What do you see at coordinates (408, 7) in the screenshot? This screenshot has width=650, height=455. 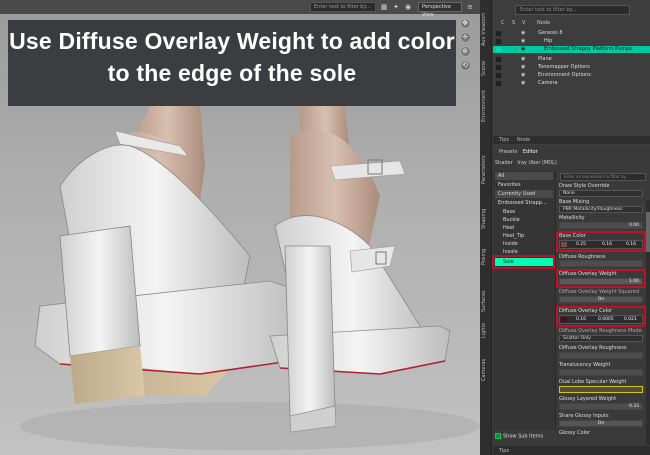 I see `camera-icon: ◉` at bounding box center [408, 7].